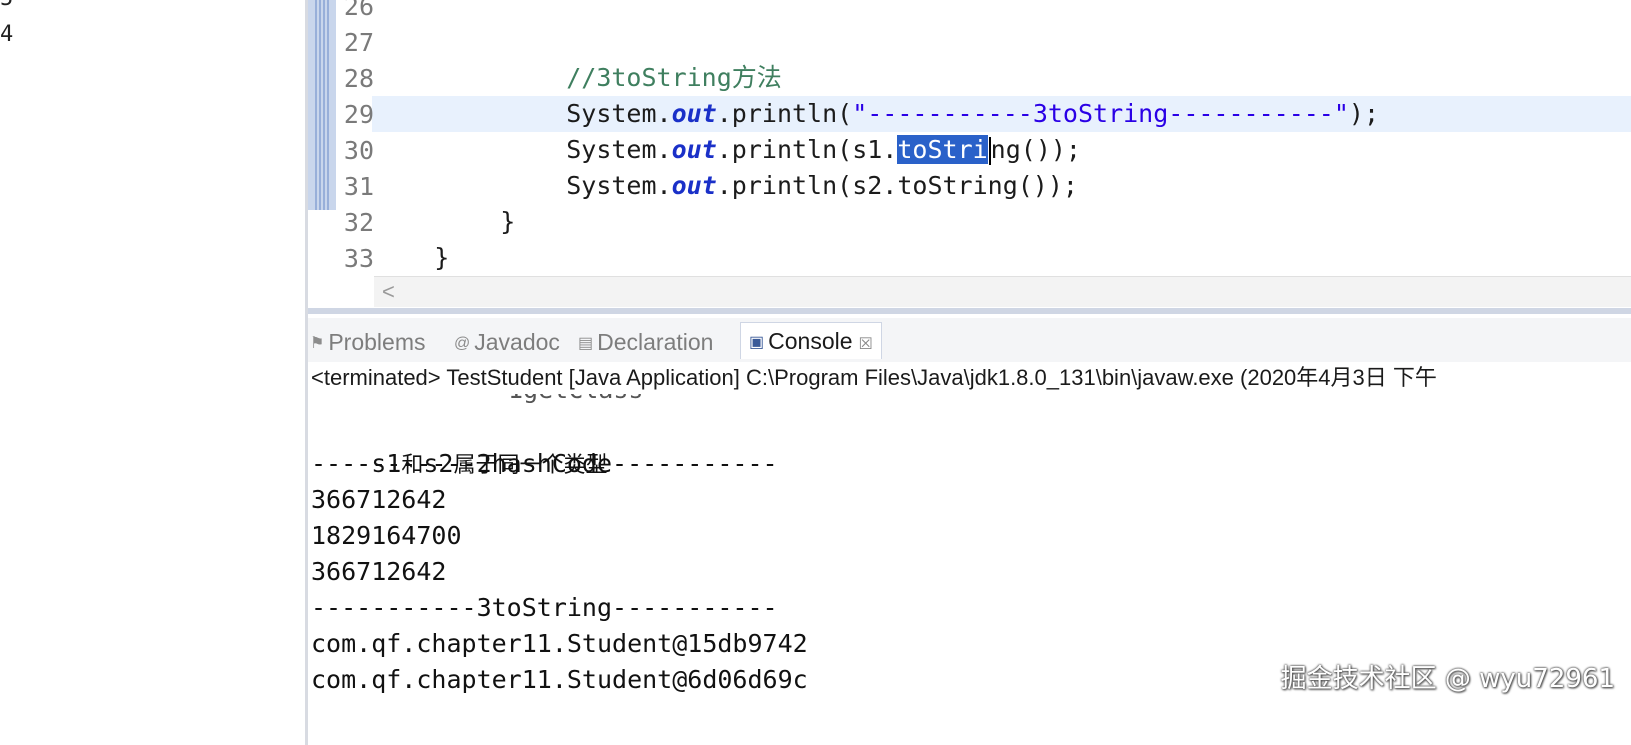  I want to click on horizontal-scrollbar: <, so click(1002, 291).